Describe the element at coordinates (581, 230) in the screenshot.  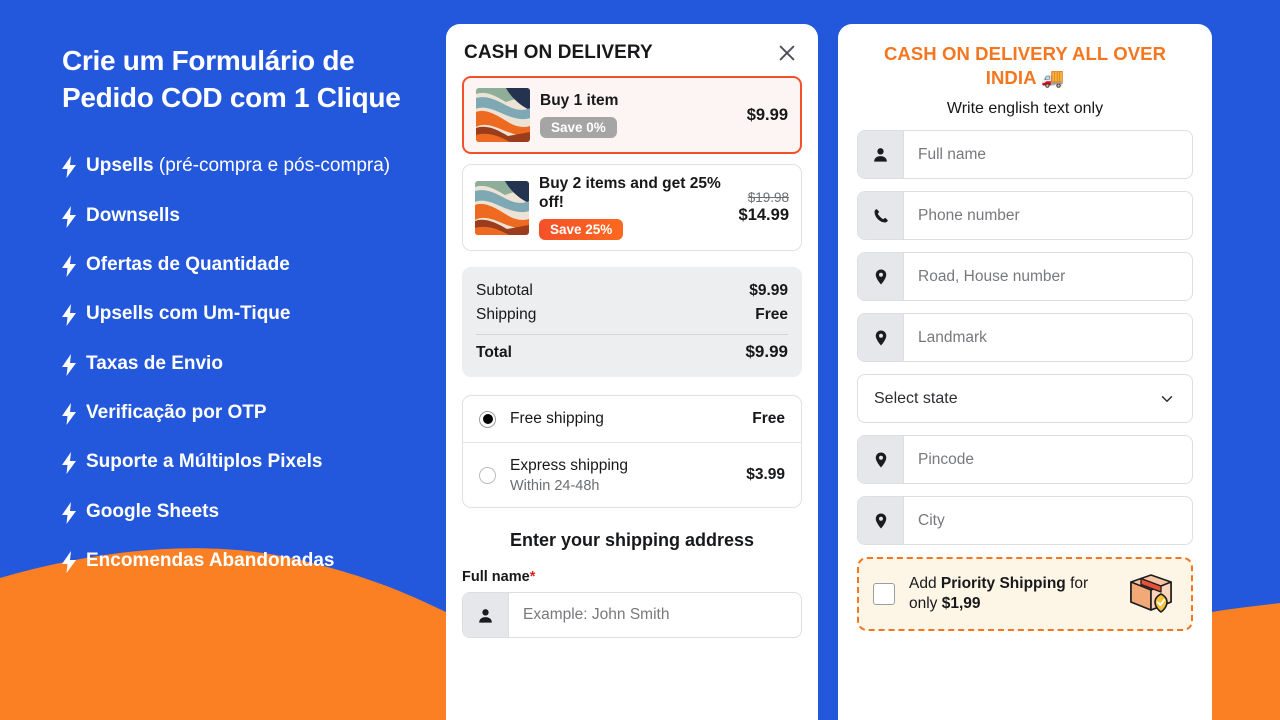
I see `offer-save-badge: Save 25%` at that location.